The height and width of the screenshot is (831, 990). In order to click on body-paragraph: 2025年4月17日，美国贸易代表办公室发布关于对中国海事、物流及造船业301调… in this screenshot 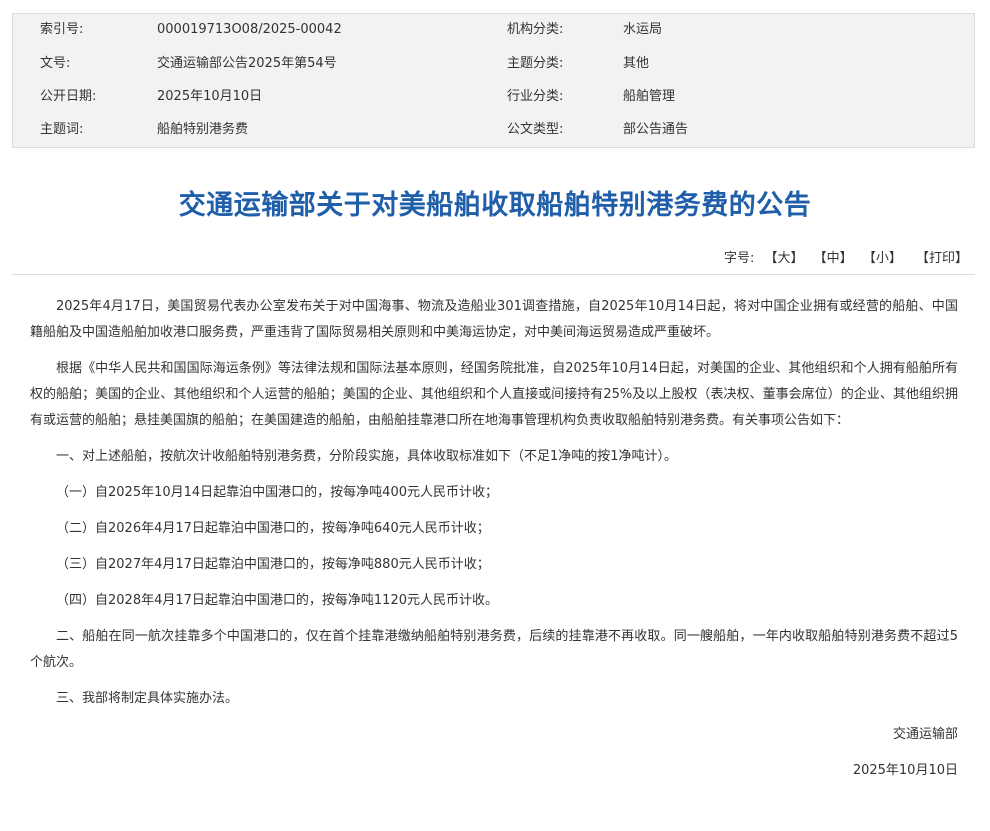, I will do `click(494, 319)`.